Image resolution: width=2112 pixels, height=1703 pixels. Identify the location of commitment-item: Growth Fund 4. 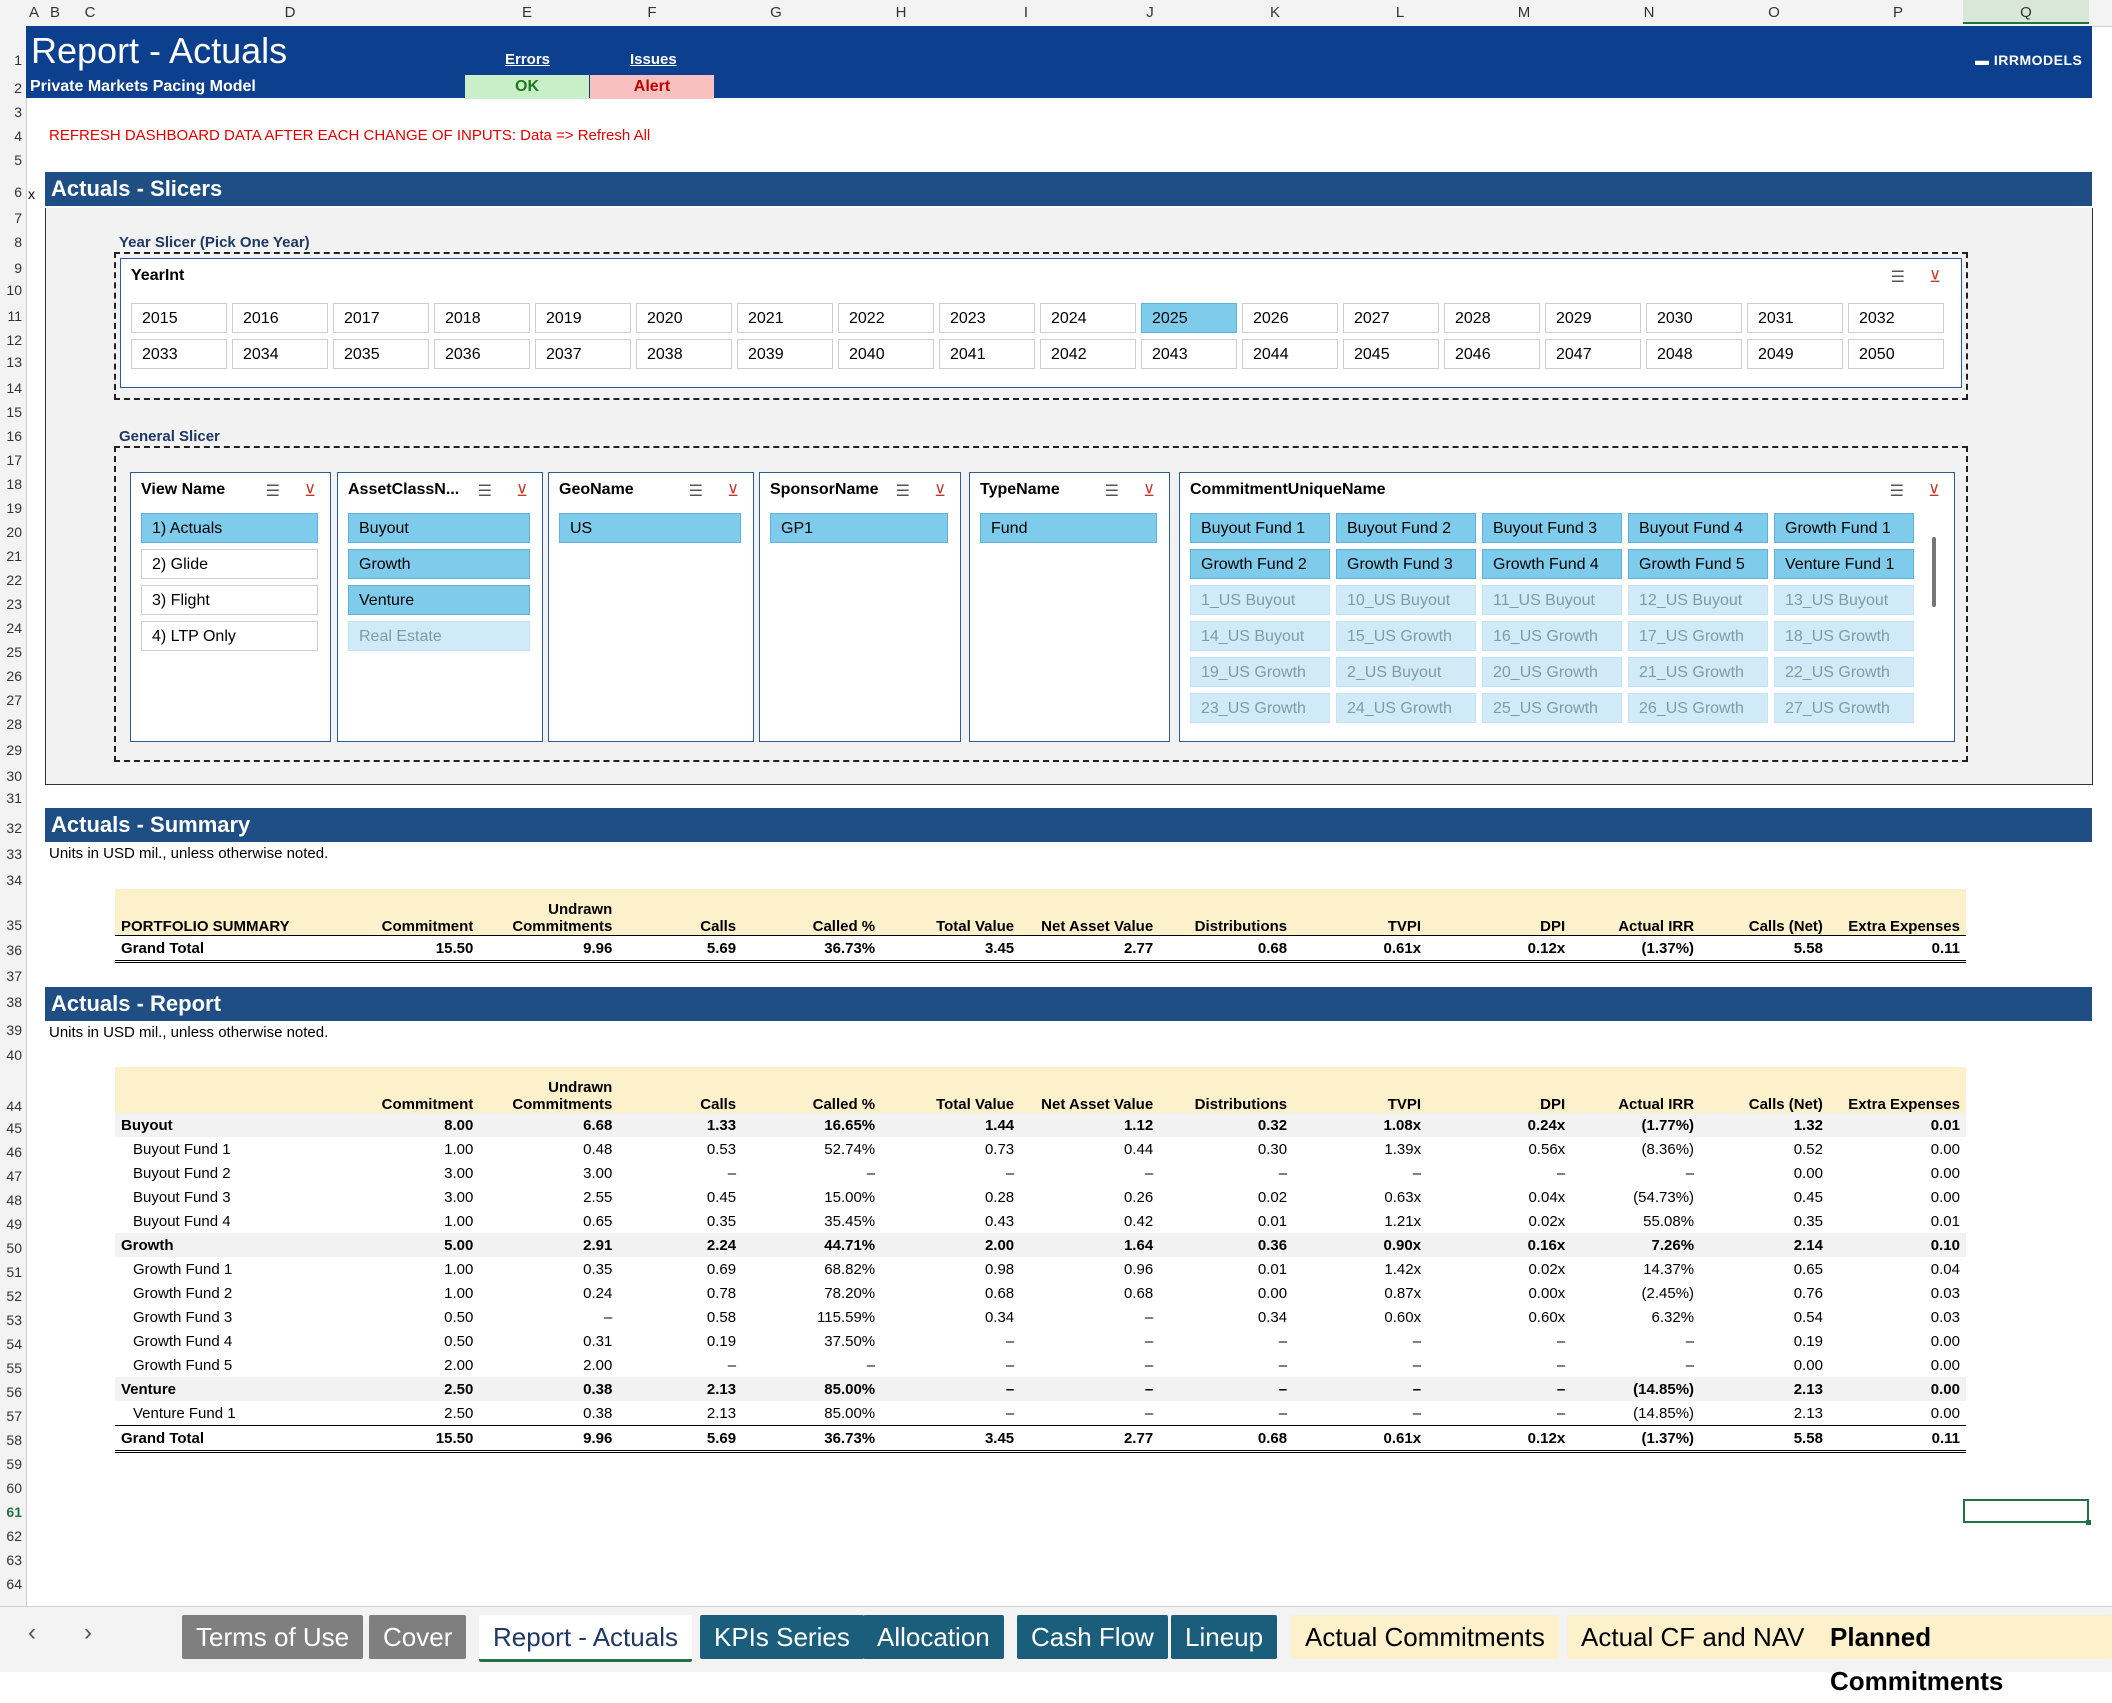
(1552, 564).